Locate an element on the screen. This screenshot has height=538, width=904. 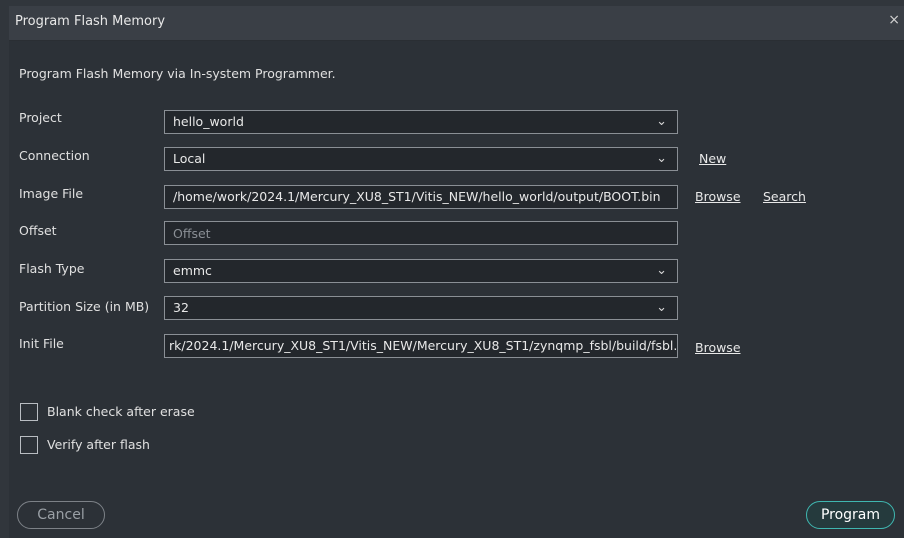
dialog-title: Program Flash Memory is located at coordinates (90, 21).